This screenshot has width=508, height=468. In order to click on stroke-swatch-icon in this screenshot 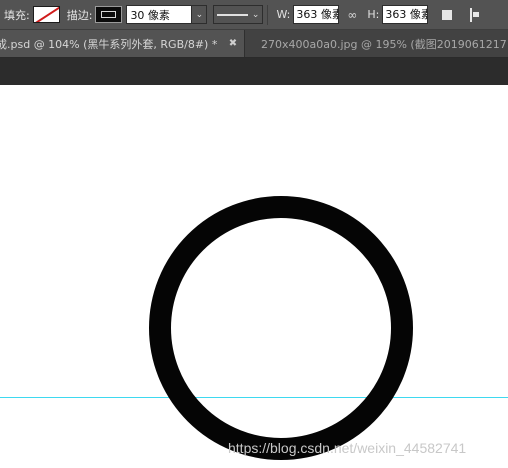, I will do `click(109, 14)`.